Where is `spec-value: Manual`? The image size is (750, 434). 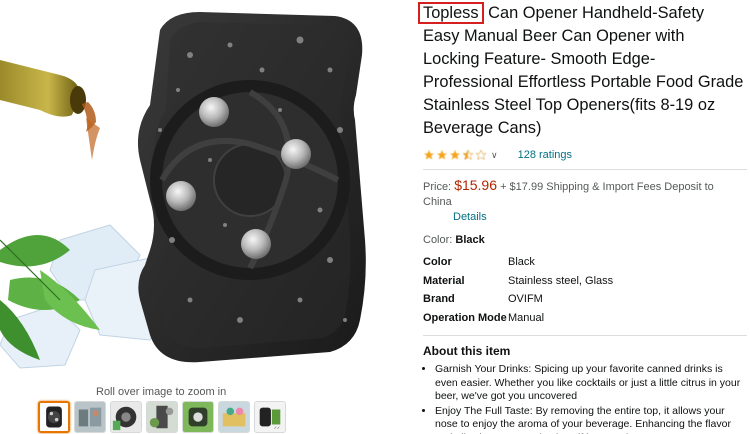
spec-value: Manual is located at coordinates (526, 317).